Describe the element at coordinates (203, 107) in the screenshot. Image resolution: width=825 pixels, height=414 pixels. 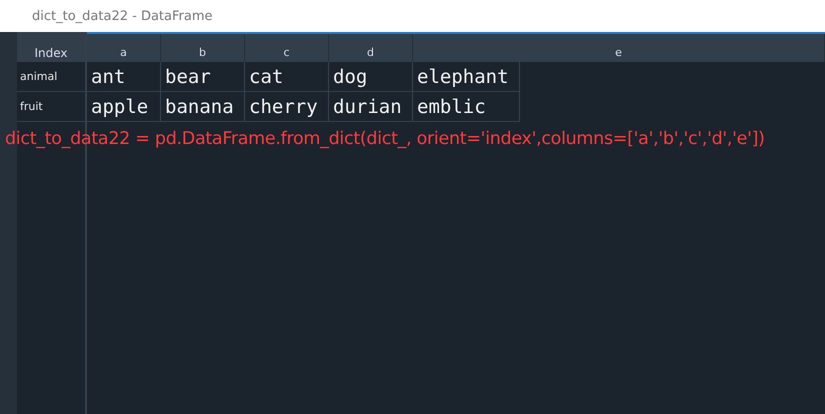
I see `table-cell: banana` at that location.